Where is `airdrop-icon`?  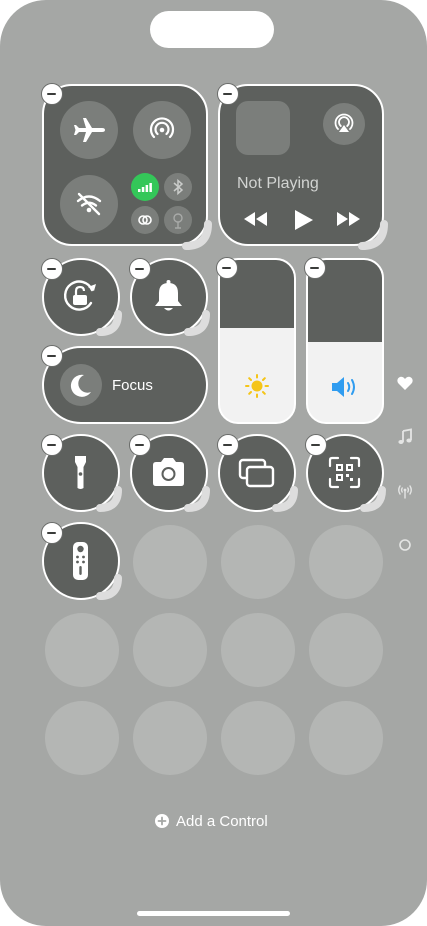
airdrop-icon is located at coordinates (162, 128).